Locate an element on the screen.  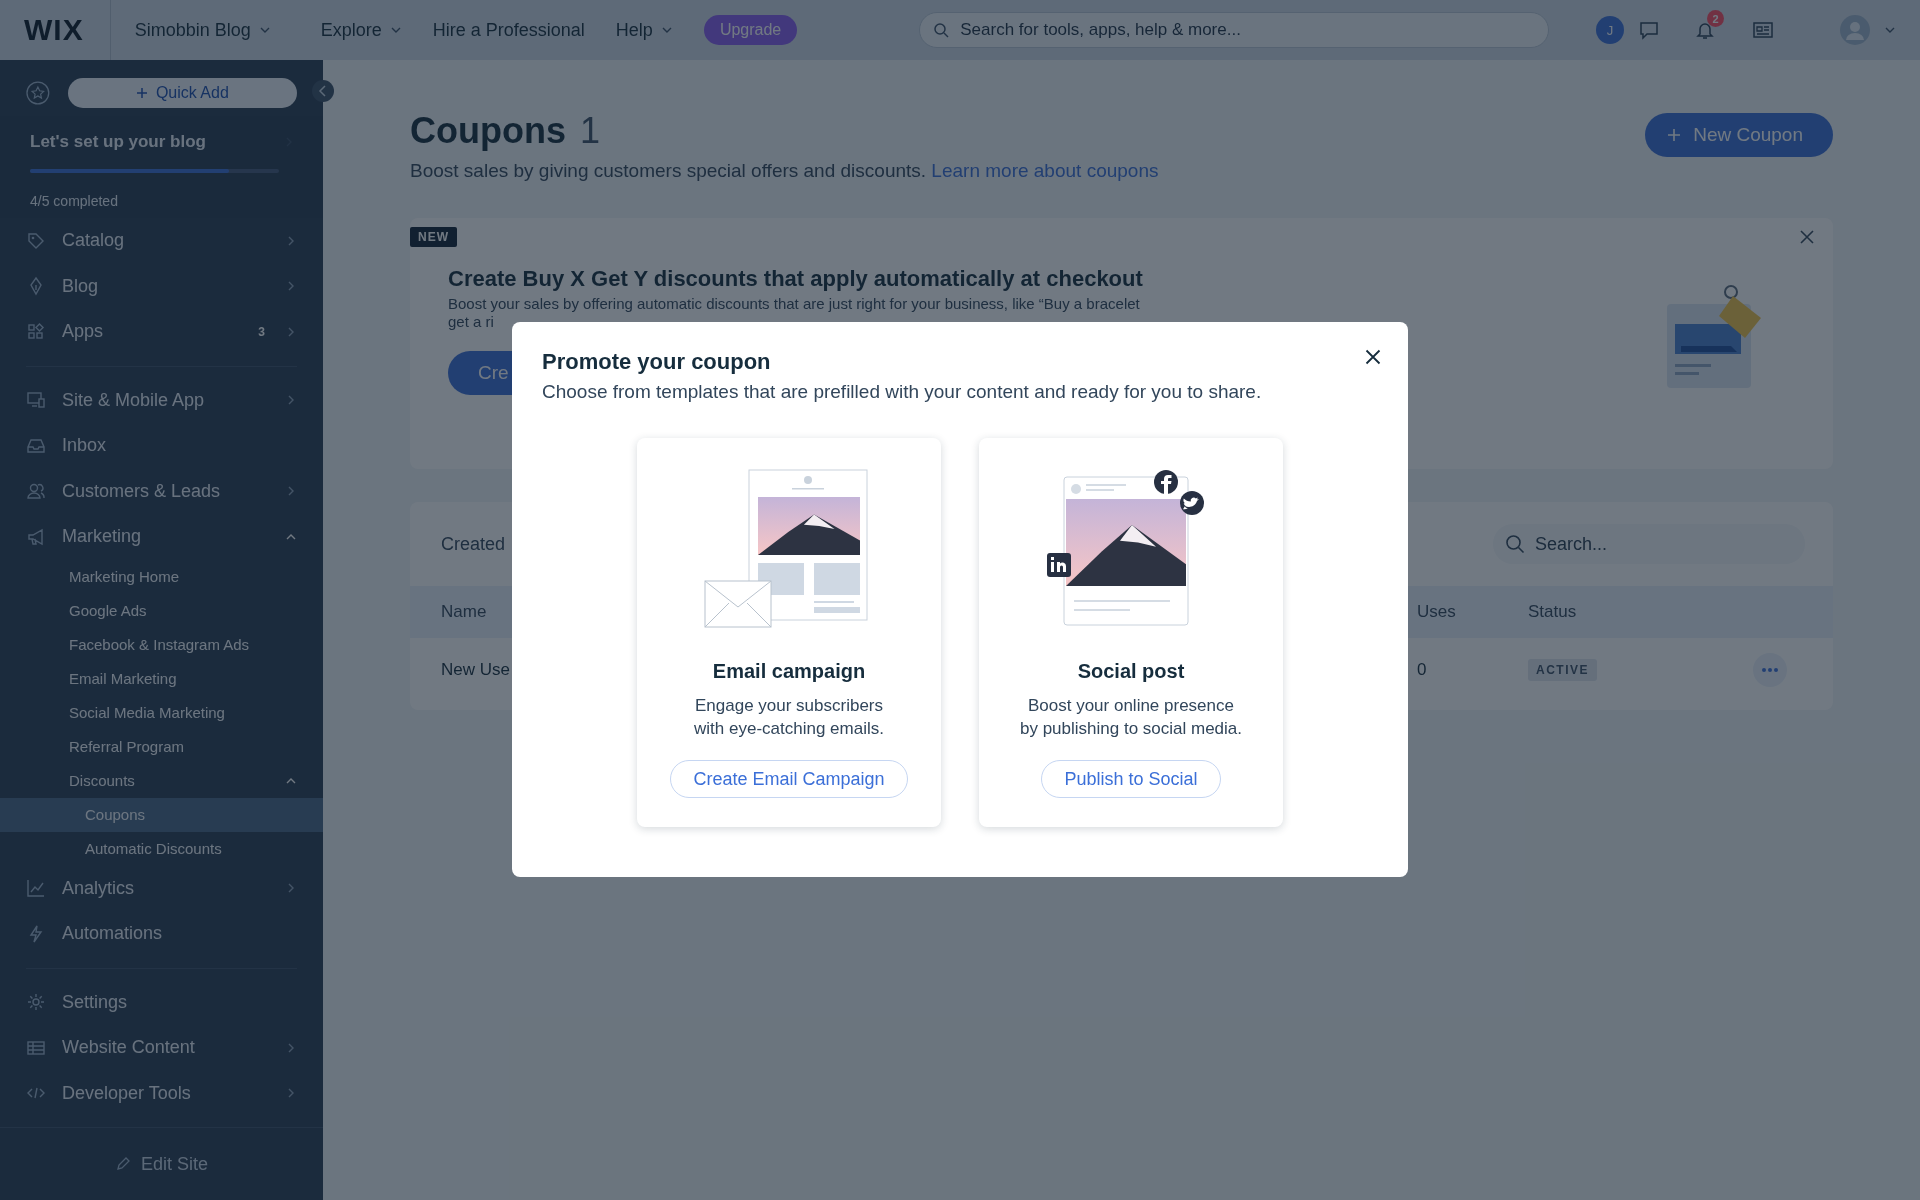
notification-badge: 2 is located at coordinates (1715, 18).